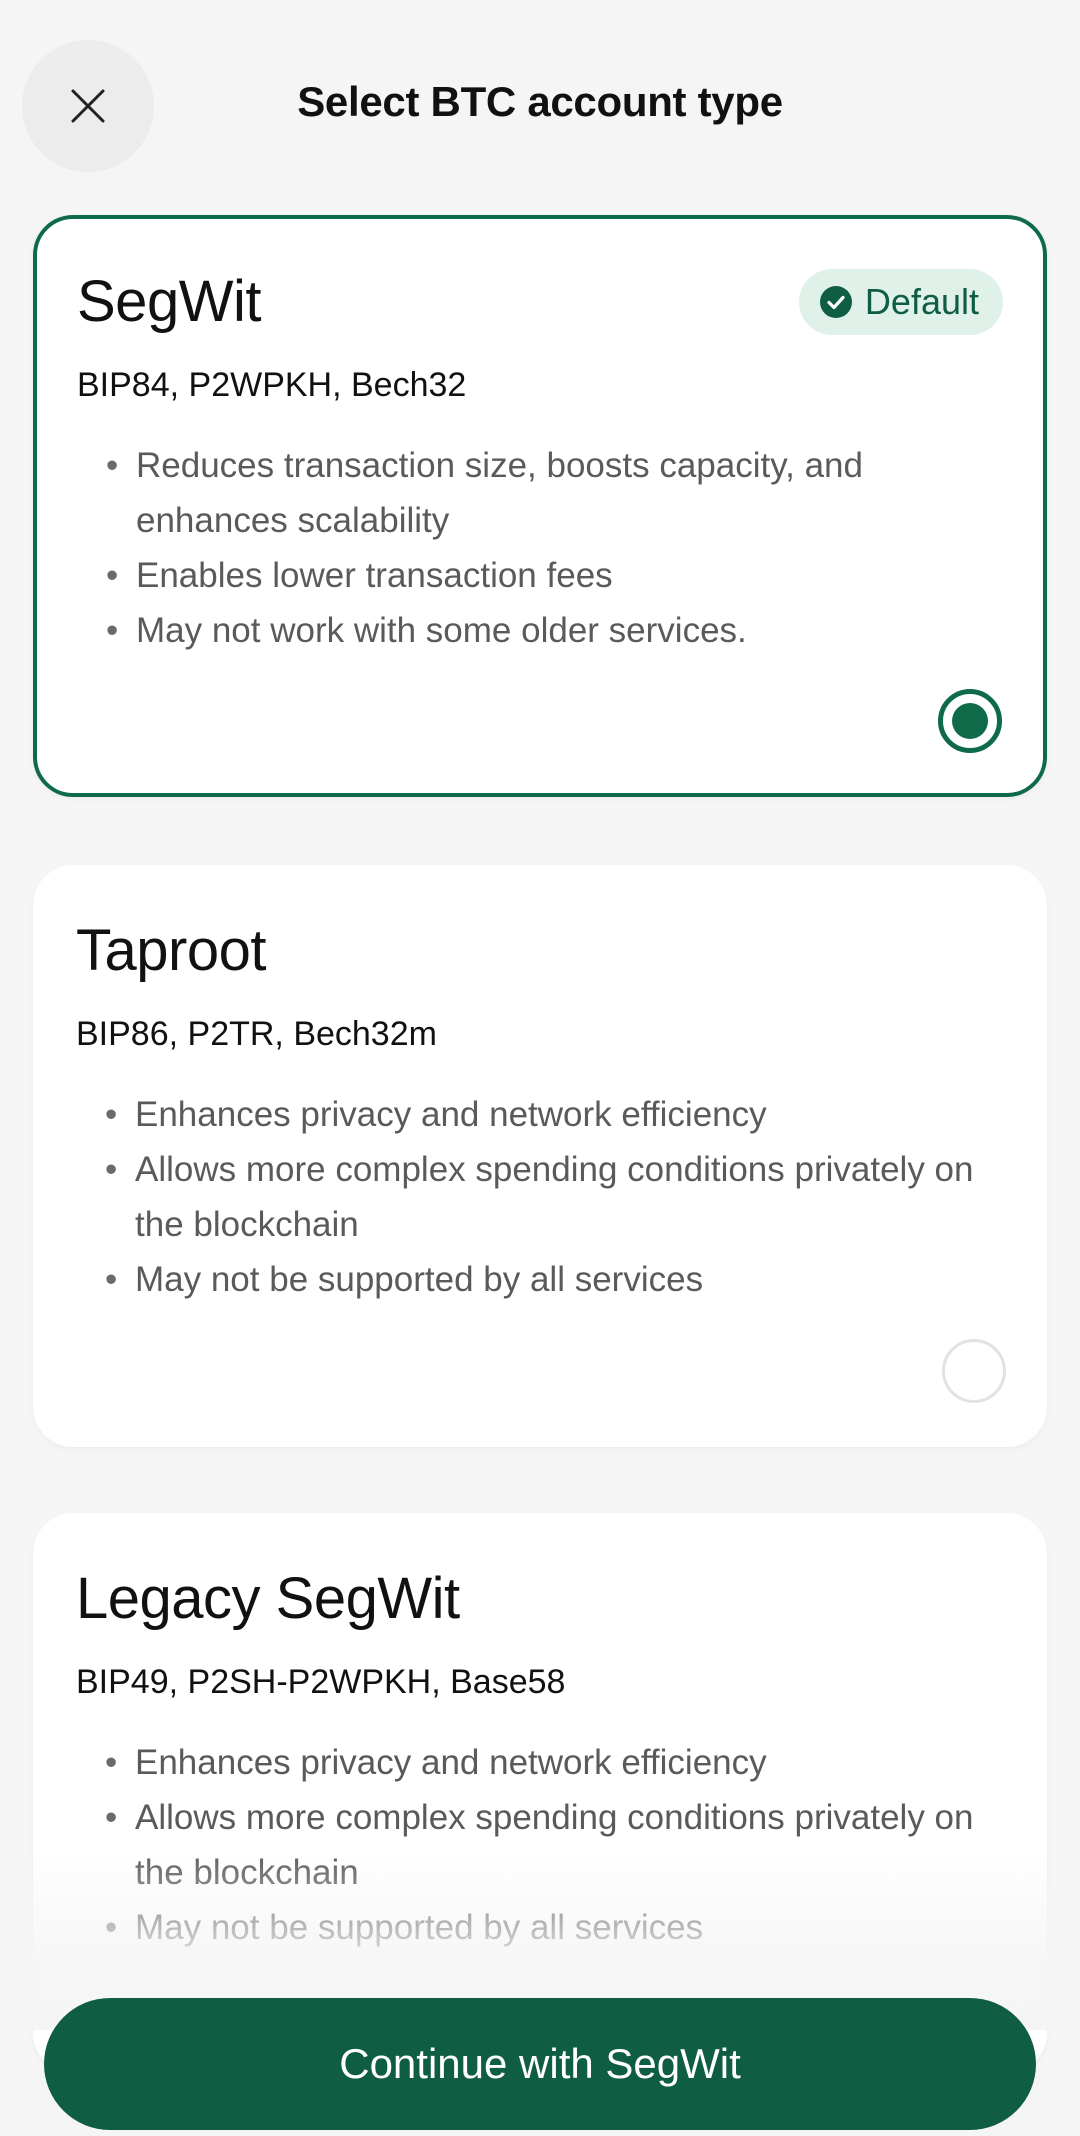 This screenshot has width=1080, height=2136. What do you see at coordinates (169, 301) in the screenshot?
I see `option-title: SegWit` at bounding box center [169, 301].